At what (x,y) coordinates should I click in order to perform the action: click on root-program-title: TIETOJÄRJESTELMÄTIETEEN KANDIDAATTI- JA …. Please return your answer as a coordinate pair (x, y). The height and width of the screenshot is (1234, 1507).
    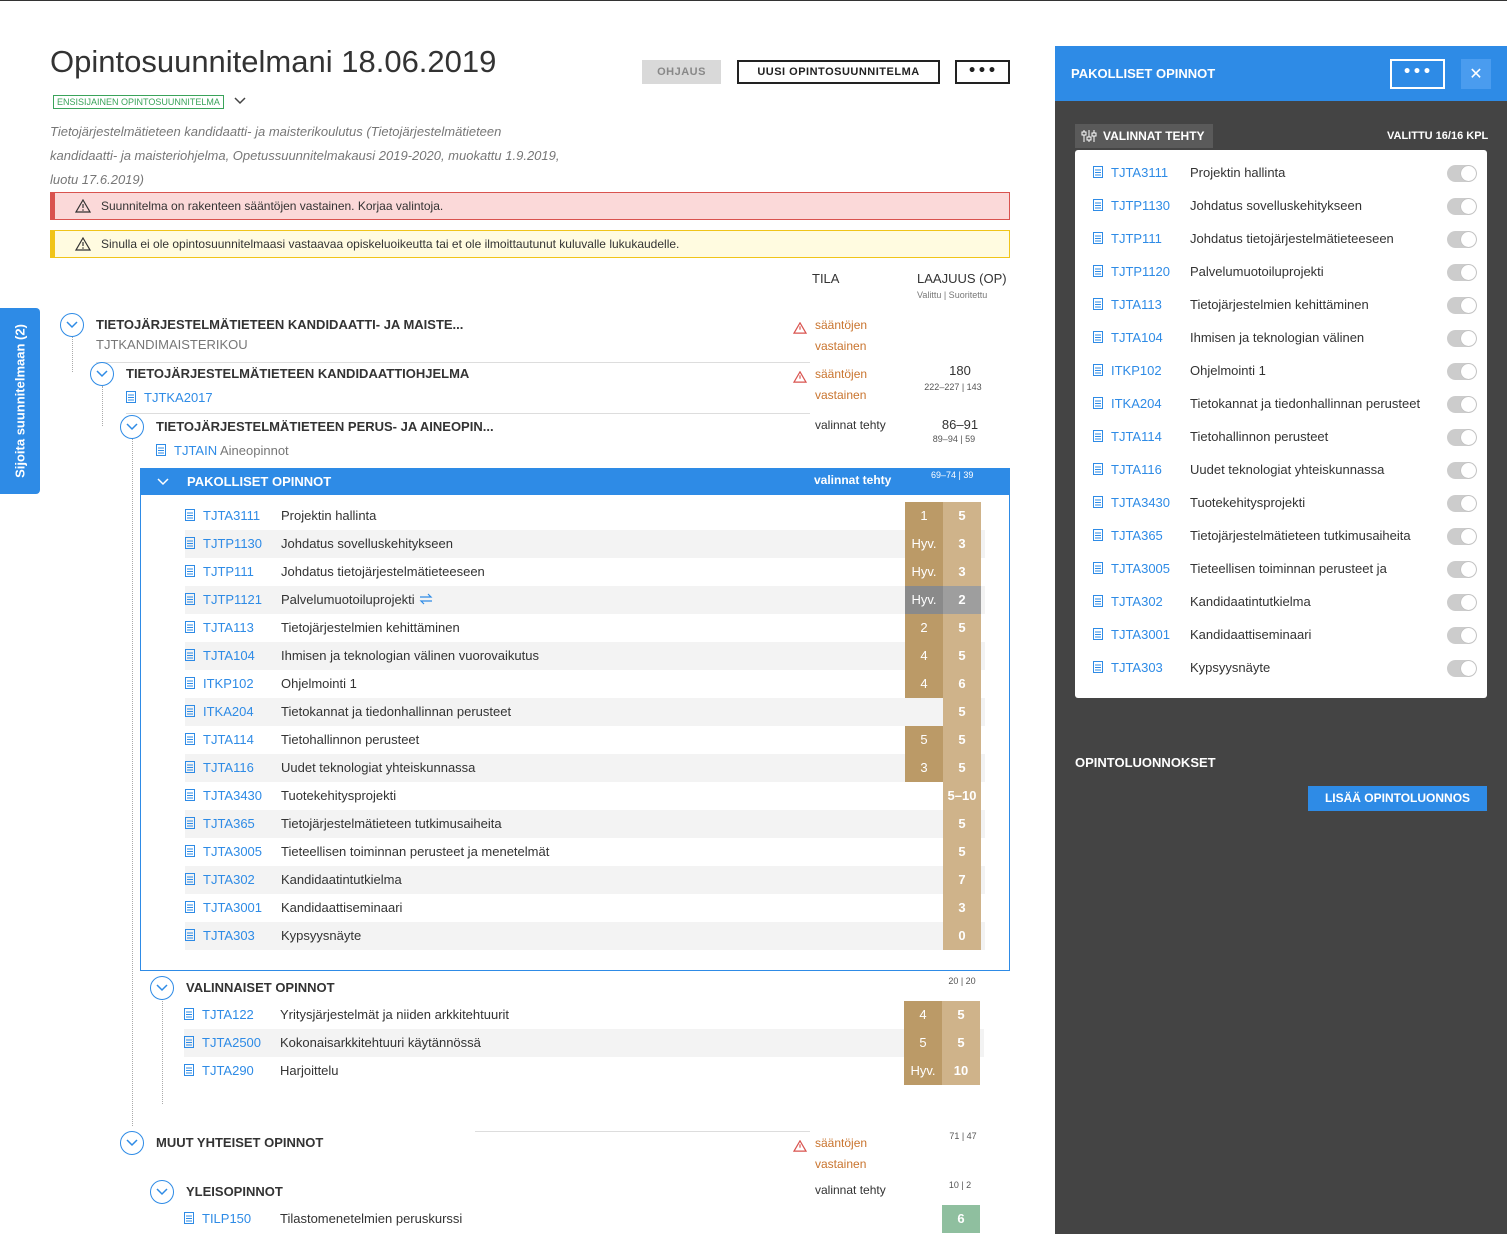
    Looking at the image, I should click on (279, 324).